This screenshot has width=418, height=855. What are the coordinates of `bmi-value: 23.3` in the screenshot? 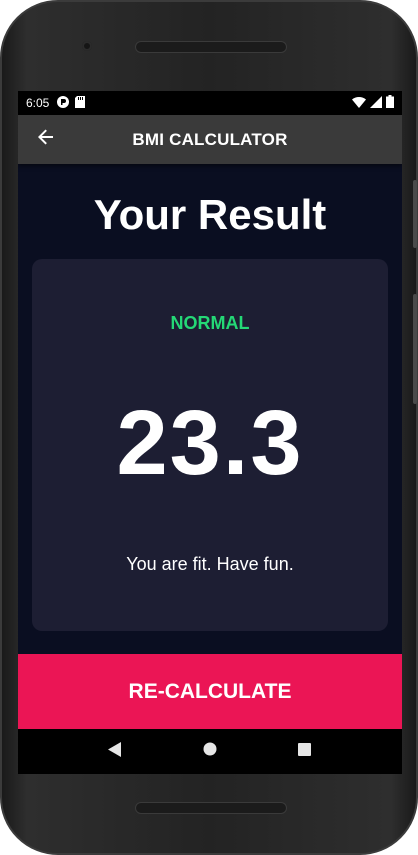 It's located at (210, 443).